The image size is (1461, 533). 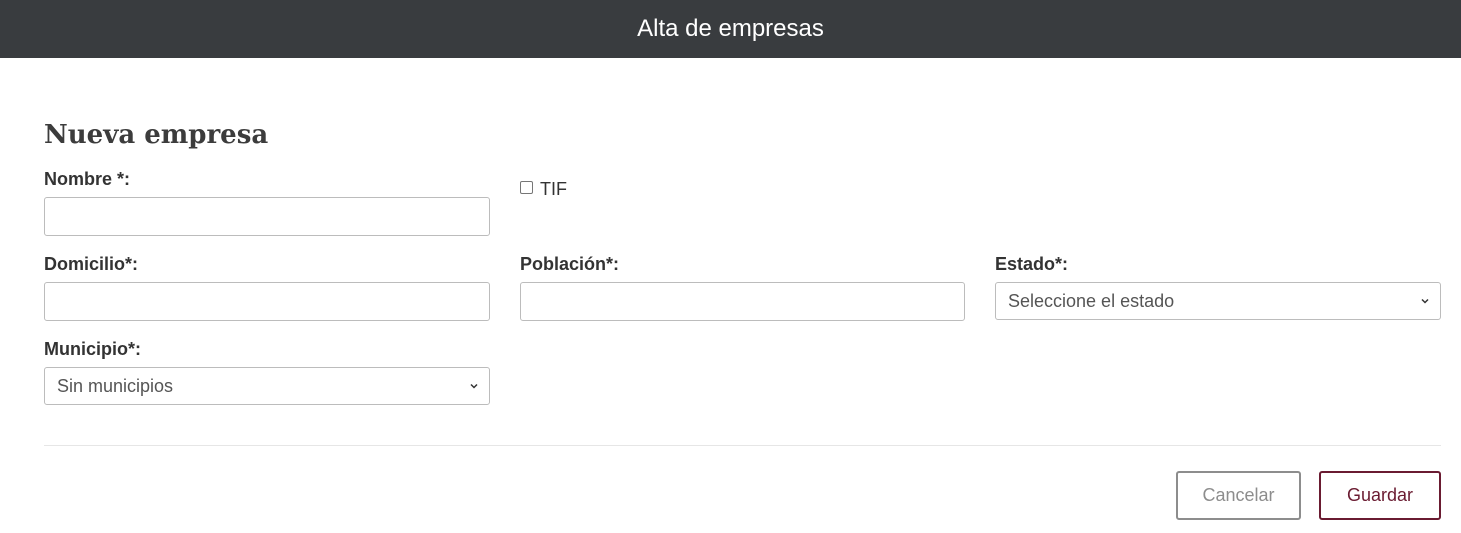 I want to click on cancel-button: Cancelar, so click(x=1238, y=495).